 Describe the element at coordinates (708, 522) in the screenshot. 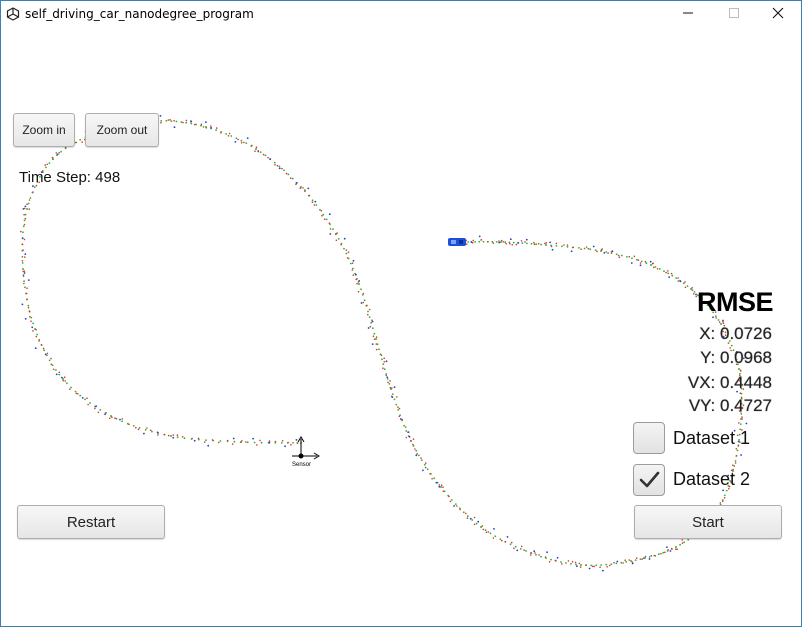

I see `start-button: Start` at that location.